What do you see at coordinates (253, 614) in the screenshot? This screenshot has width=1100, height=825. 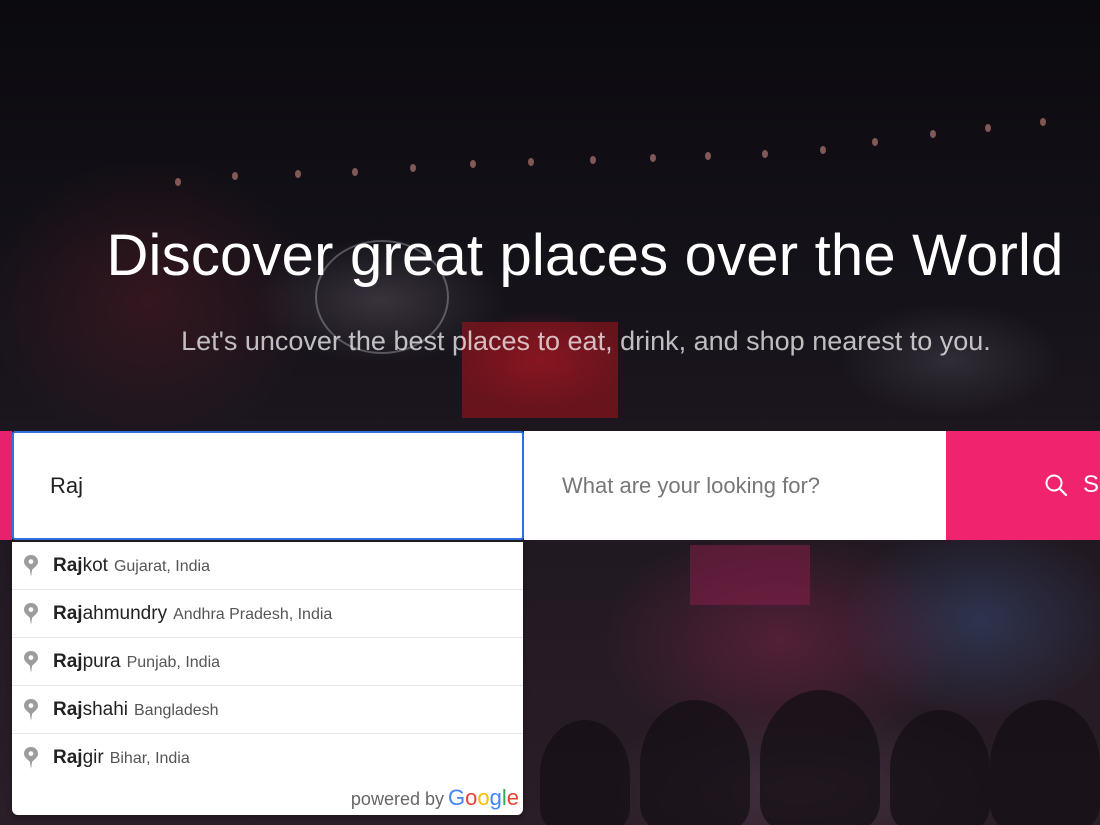 I see `autocomplete-item-region: Andhra Pradesh, India` at bounding box center [253, 614].